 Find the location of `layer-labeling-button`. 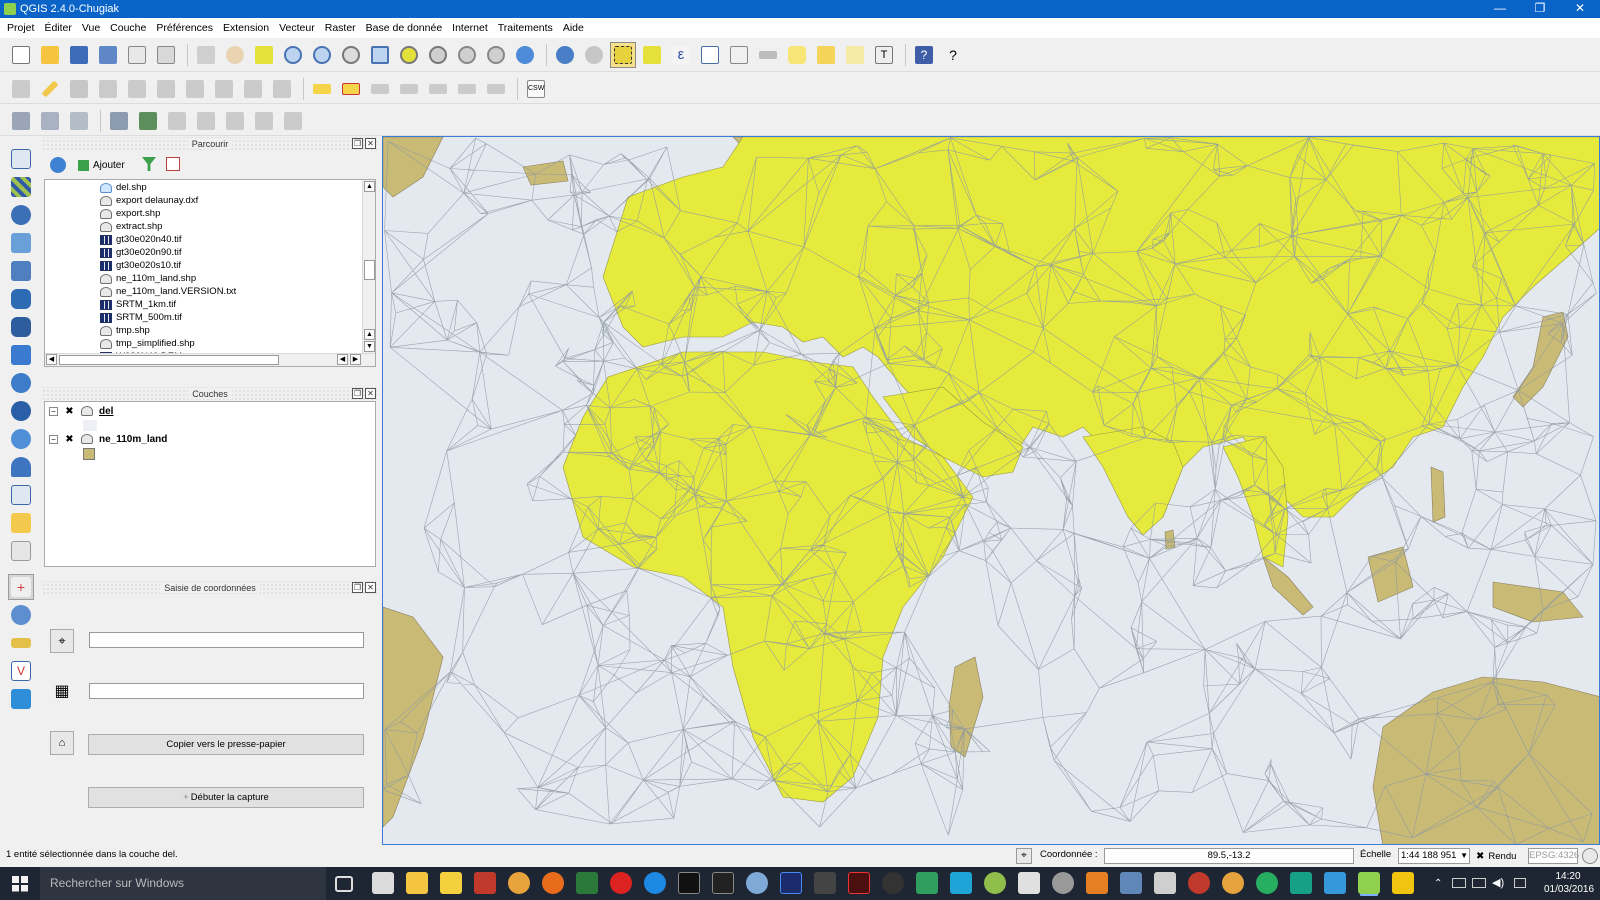

layer-labeling-button is located at coordinates (322, 89).